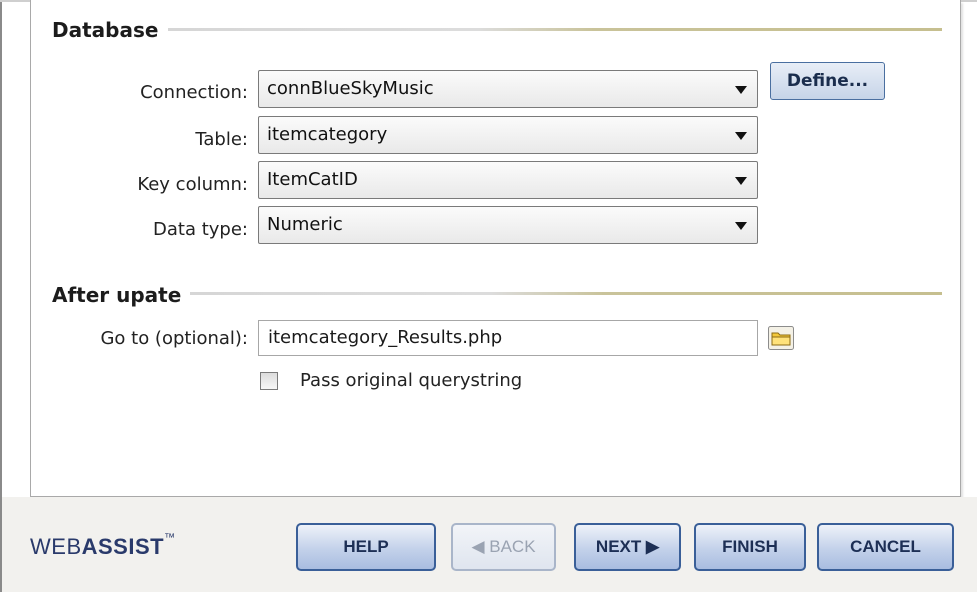  Describe the element at coordinates (117, 295) in the screenshot. I see `section-title-after-update: After upate` at that location.